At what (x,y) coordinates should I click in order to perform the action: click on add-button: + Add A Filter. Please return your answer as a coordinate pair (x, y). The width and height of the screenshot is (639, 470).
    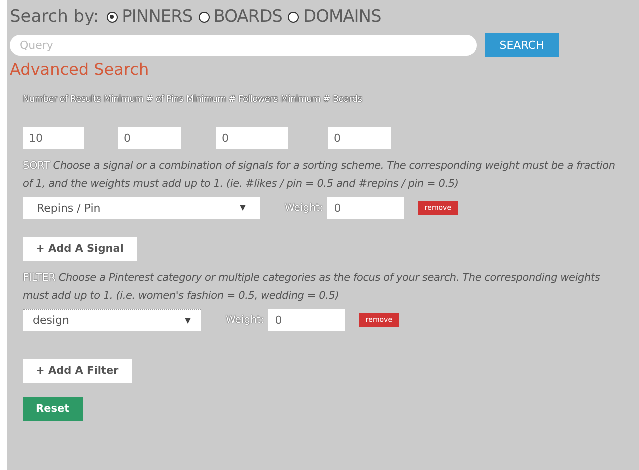
    Looking at the image, I should click on (77, 371).